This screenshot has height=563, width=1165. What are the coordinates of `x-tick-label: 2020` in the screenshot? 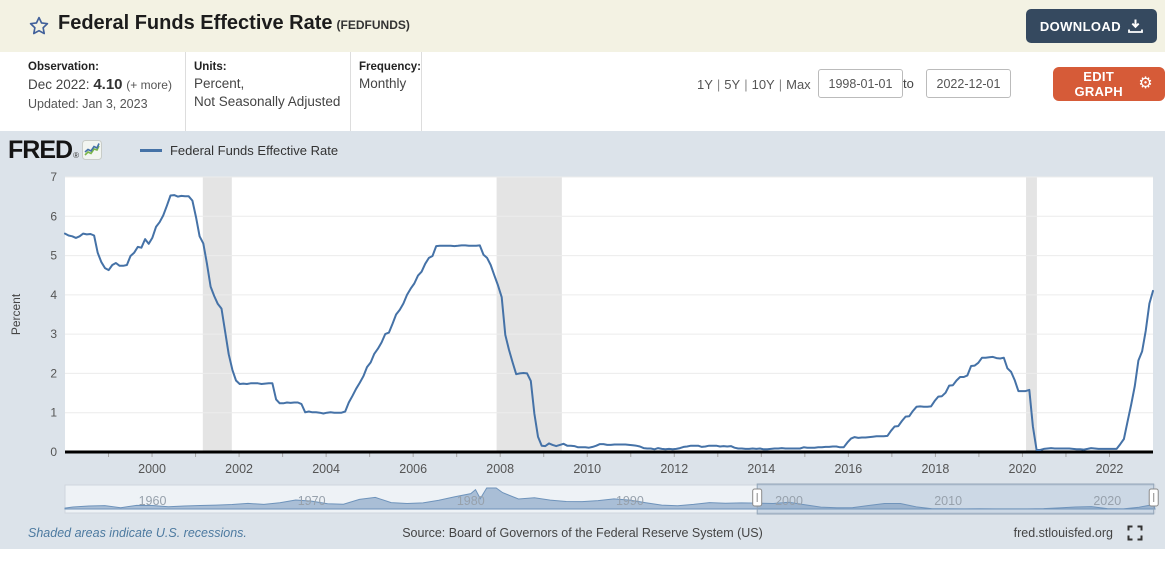 It's located at (1023, 469).